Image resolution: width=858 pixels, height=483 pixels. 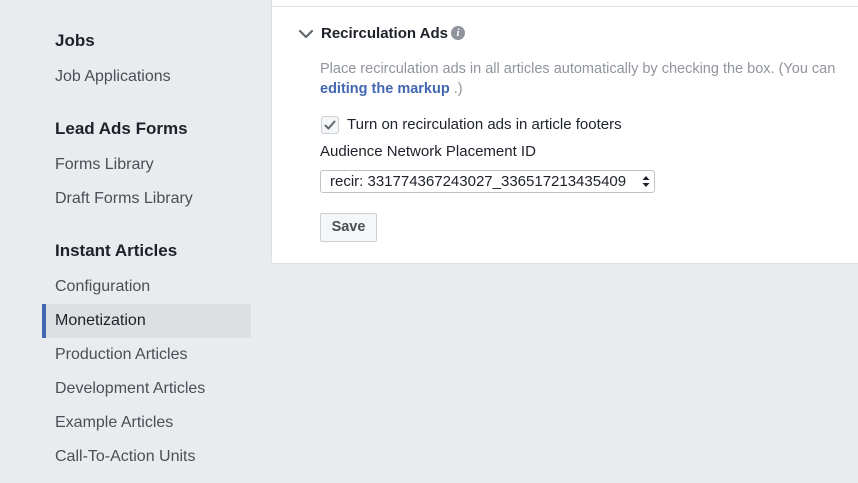 I want to click on description-line-2: editing the markup .), so click(x=391, y=89).